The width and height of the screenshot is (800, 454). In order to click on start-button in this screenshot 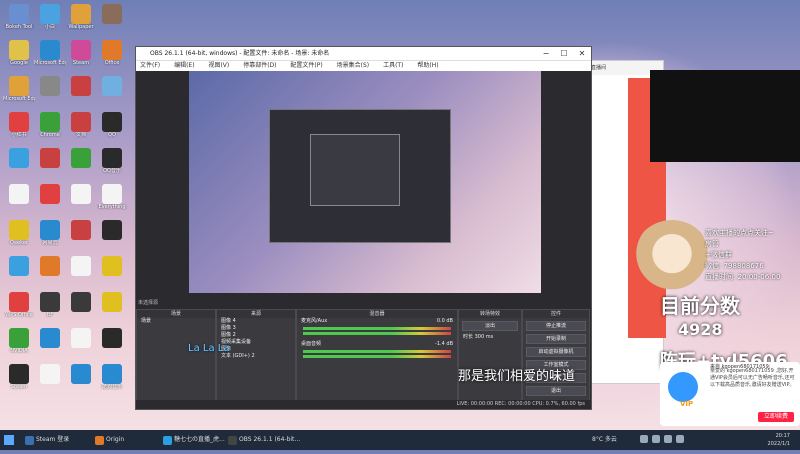, I will do `click(9, 440)`.